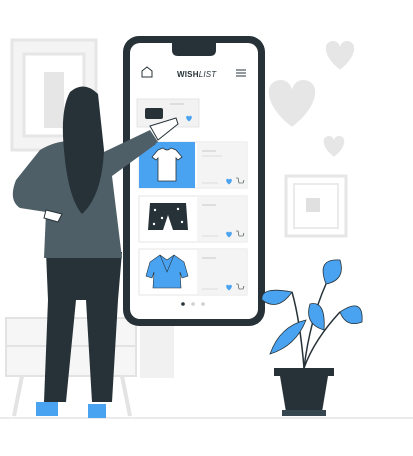 The height and width of the screenshot is (456, 413). What do you see at coordinates (193, 165) in the screenshot?
I see `wishlist-item-tshirt` at bounding box center [193, 165].